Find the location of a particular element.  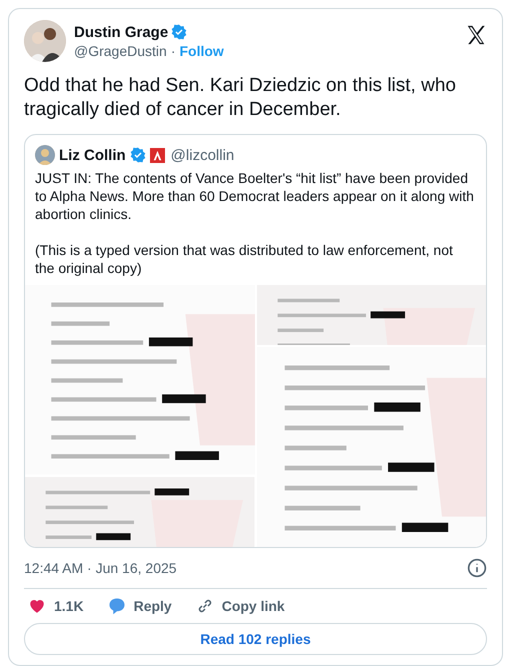

read-replies-button: Read 102 replies is located at coordinates (255, 639).